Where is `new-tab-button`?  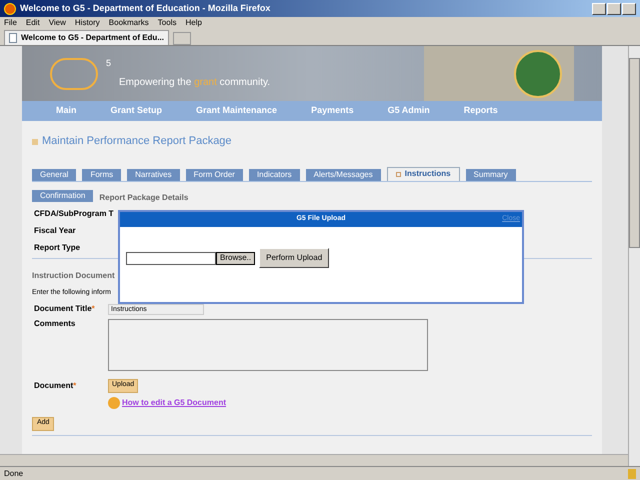
new-tab-button is located at coordinates (182, 38).